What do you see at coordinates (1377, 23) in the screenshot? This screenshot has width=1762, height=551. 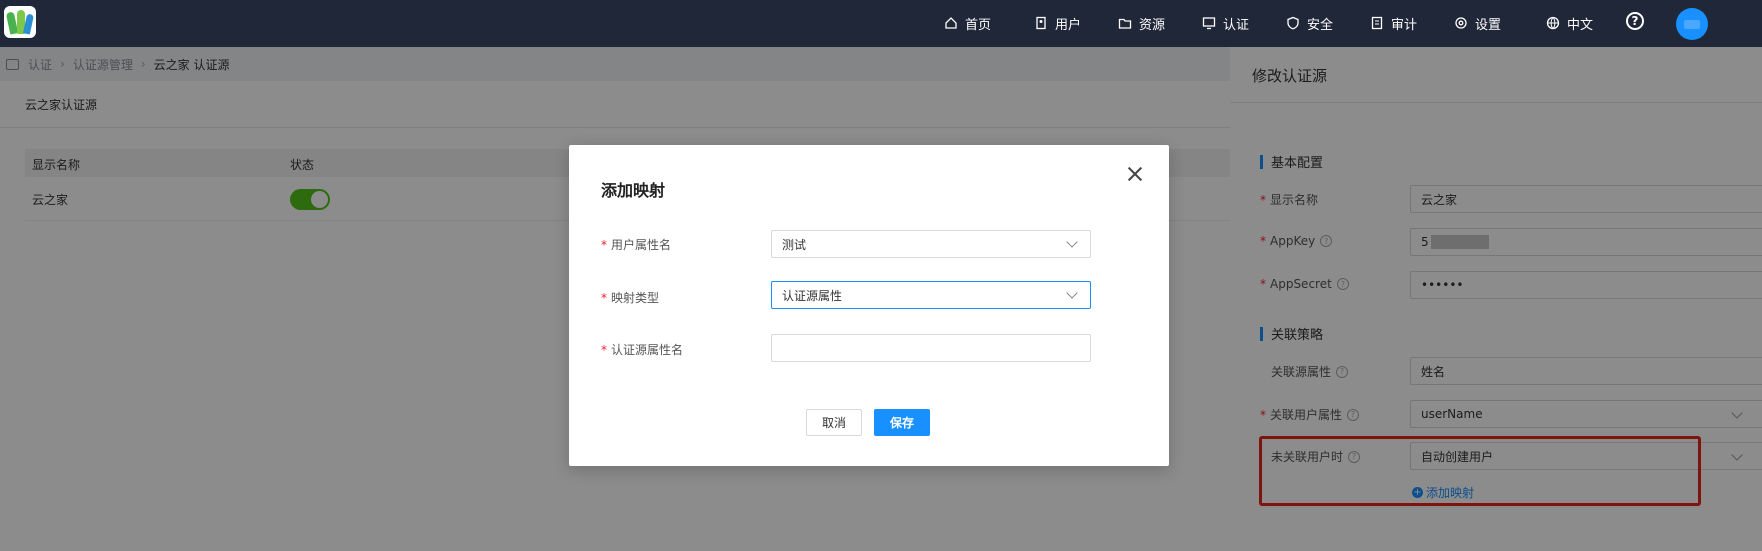 I see `audit-icon` at bounding box center [1377, 23].